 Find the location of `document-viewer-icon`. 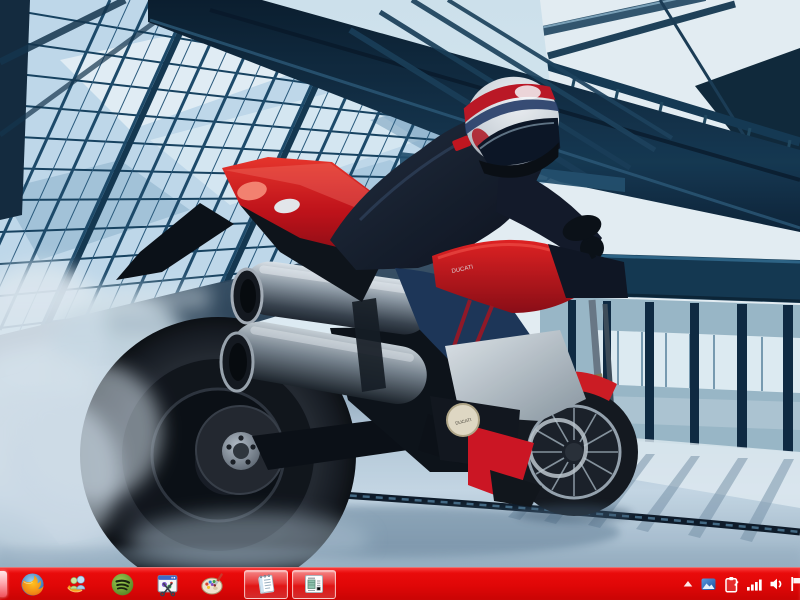

document-viewer-icon is located at coordinates (314, 584).